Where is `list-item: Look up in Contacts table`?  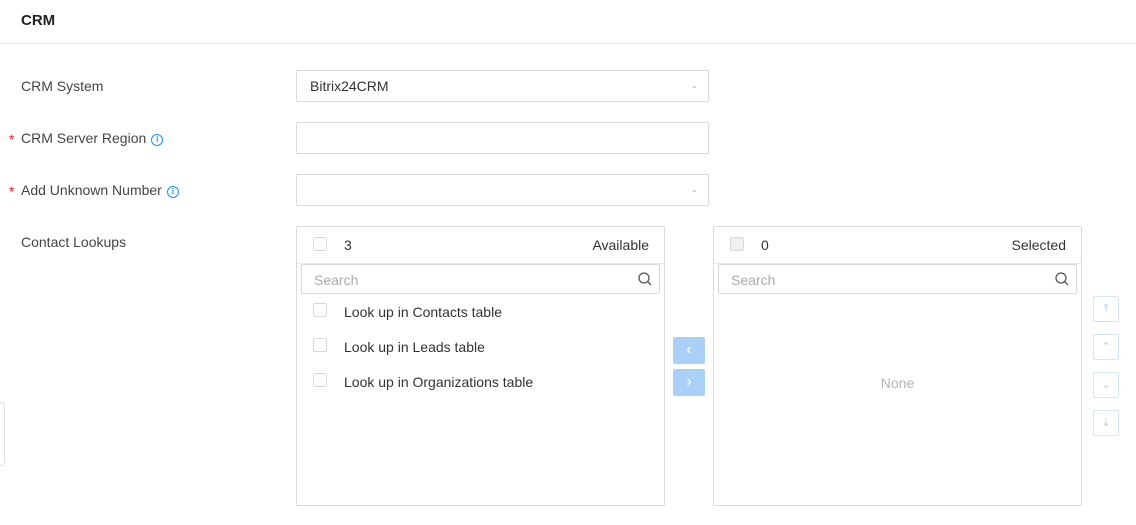
list-item: Look up in Contacts table is located at coordinates (480, 314).